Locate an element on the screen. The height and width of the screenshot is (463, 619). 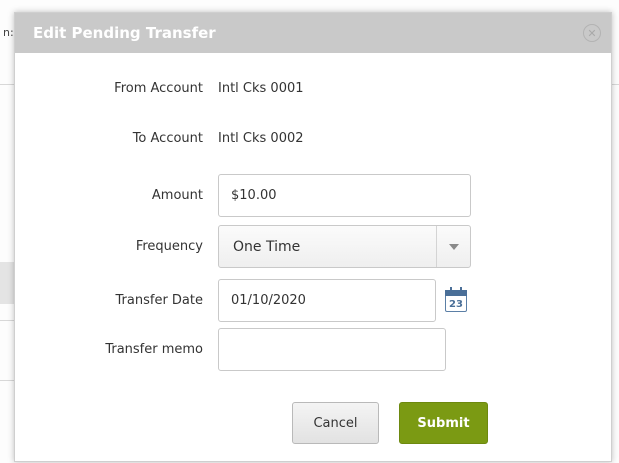
from-account-value: Intl Cks 0001 is located at coordinates (261, 88).